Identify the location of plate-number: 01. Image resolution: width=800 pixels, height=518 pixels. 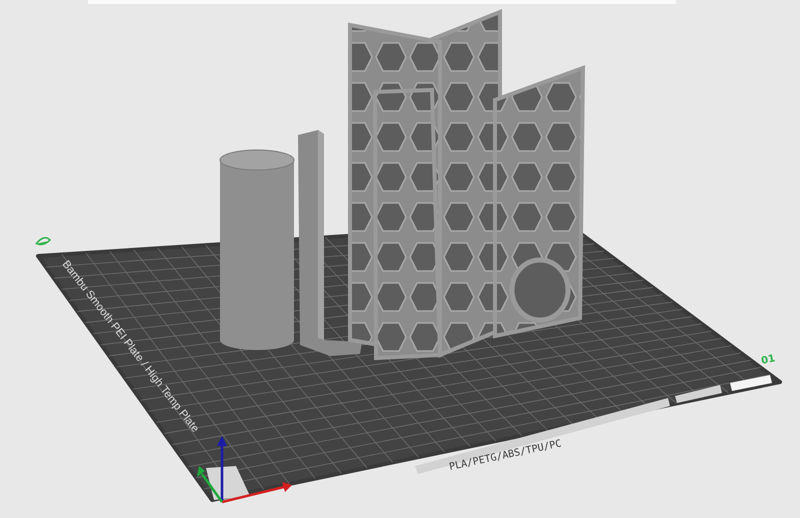
(768, 360).